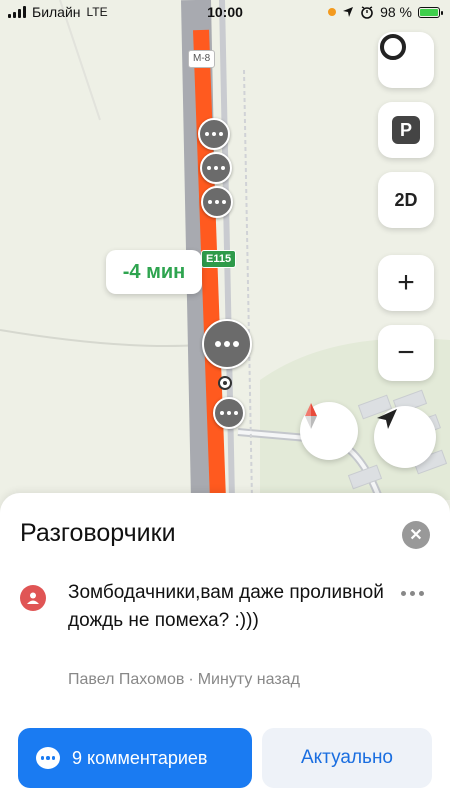  I want to click on avatar, so click(33, 598).